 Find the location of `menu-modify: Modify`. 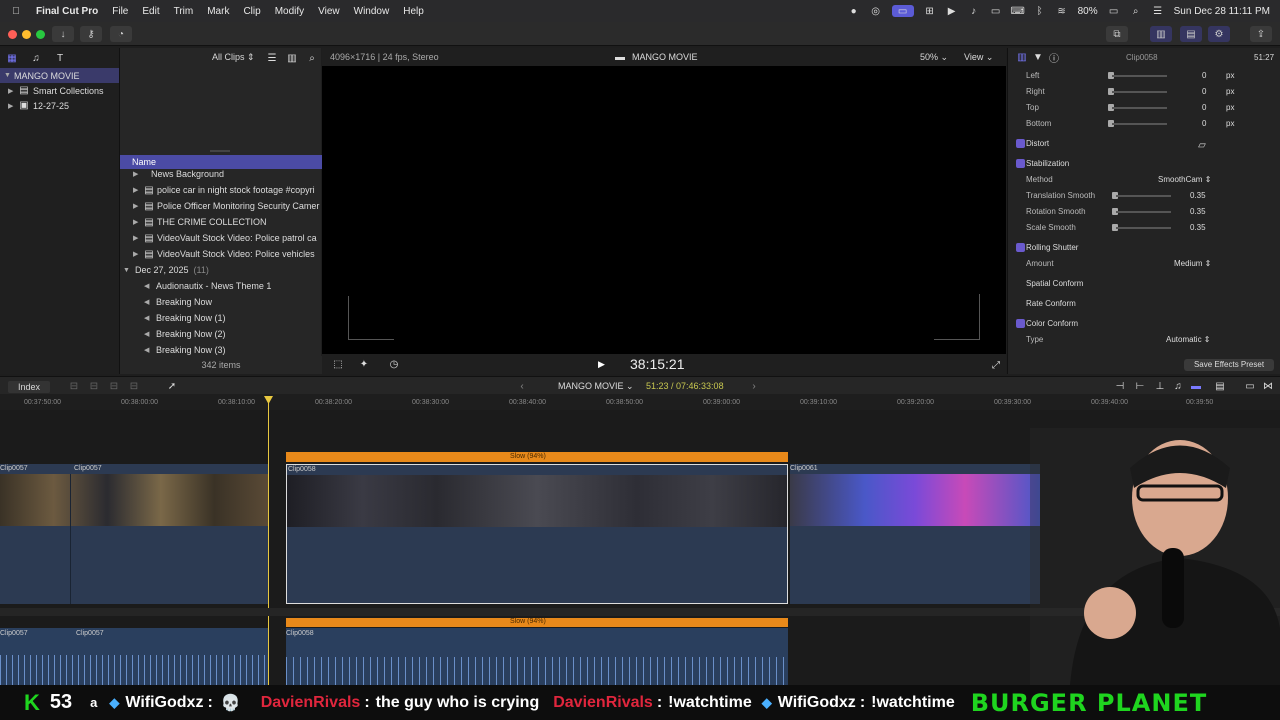

menu-modify: Modify is located at coordinates (289, 11).